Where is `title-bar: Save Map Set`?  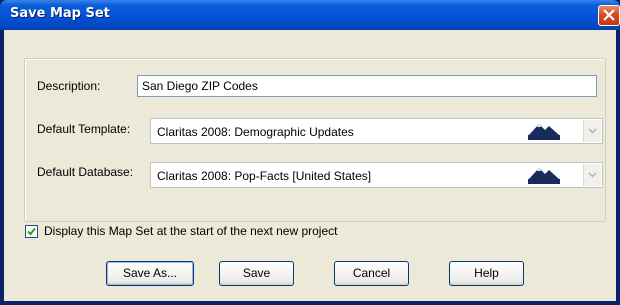
title-bar: Save Map Set is located at coordinates (310, 15).